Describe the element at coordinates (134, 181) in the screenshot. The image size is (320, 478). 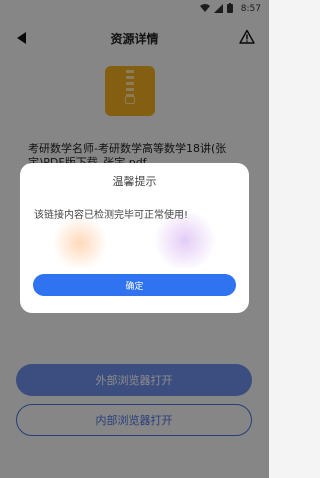
I see `dialog-title: 温馨提示` at that location.